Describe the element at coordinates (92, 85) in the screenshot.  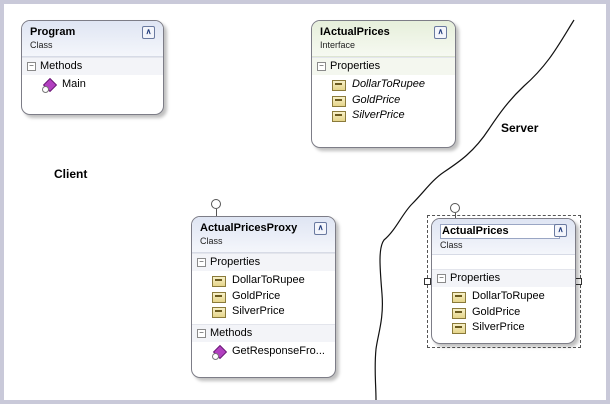
I see `member-row: Main` at that location.